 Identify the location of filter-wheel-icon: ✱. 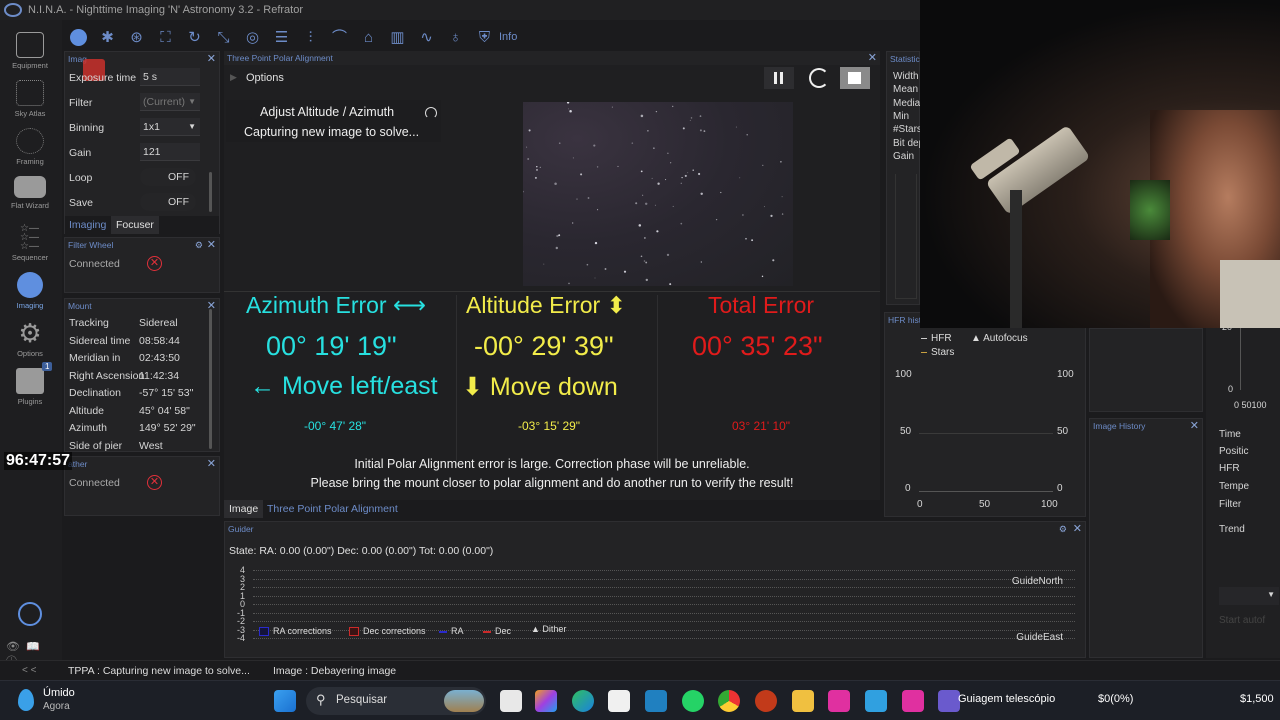
(107, 37).